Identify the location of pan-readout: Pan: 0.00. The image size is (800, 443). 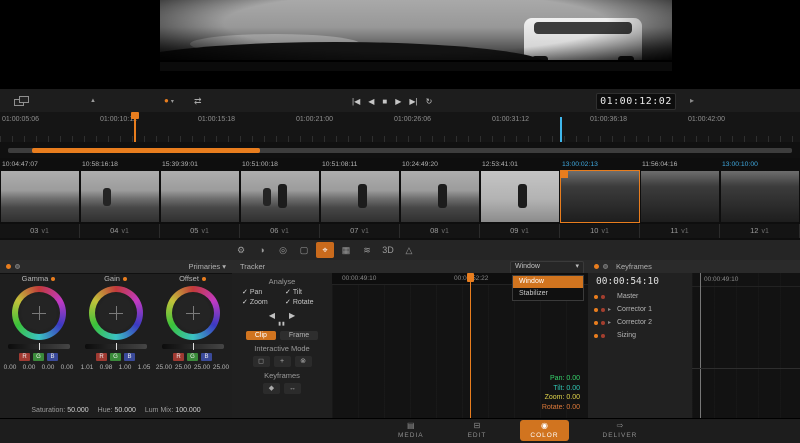
(565, 378).